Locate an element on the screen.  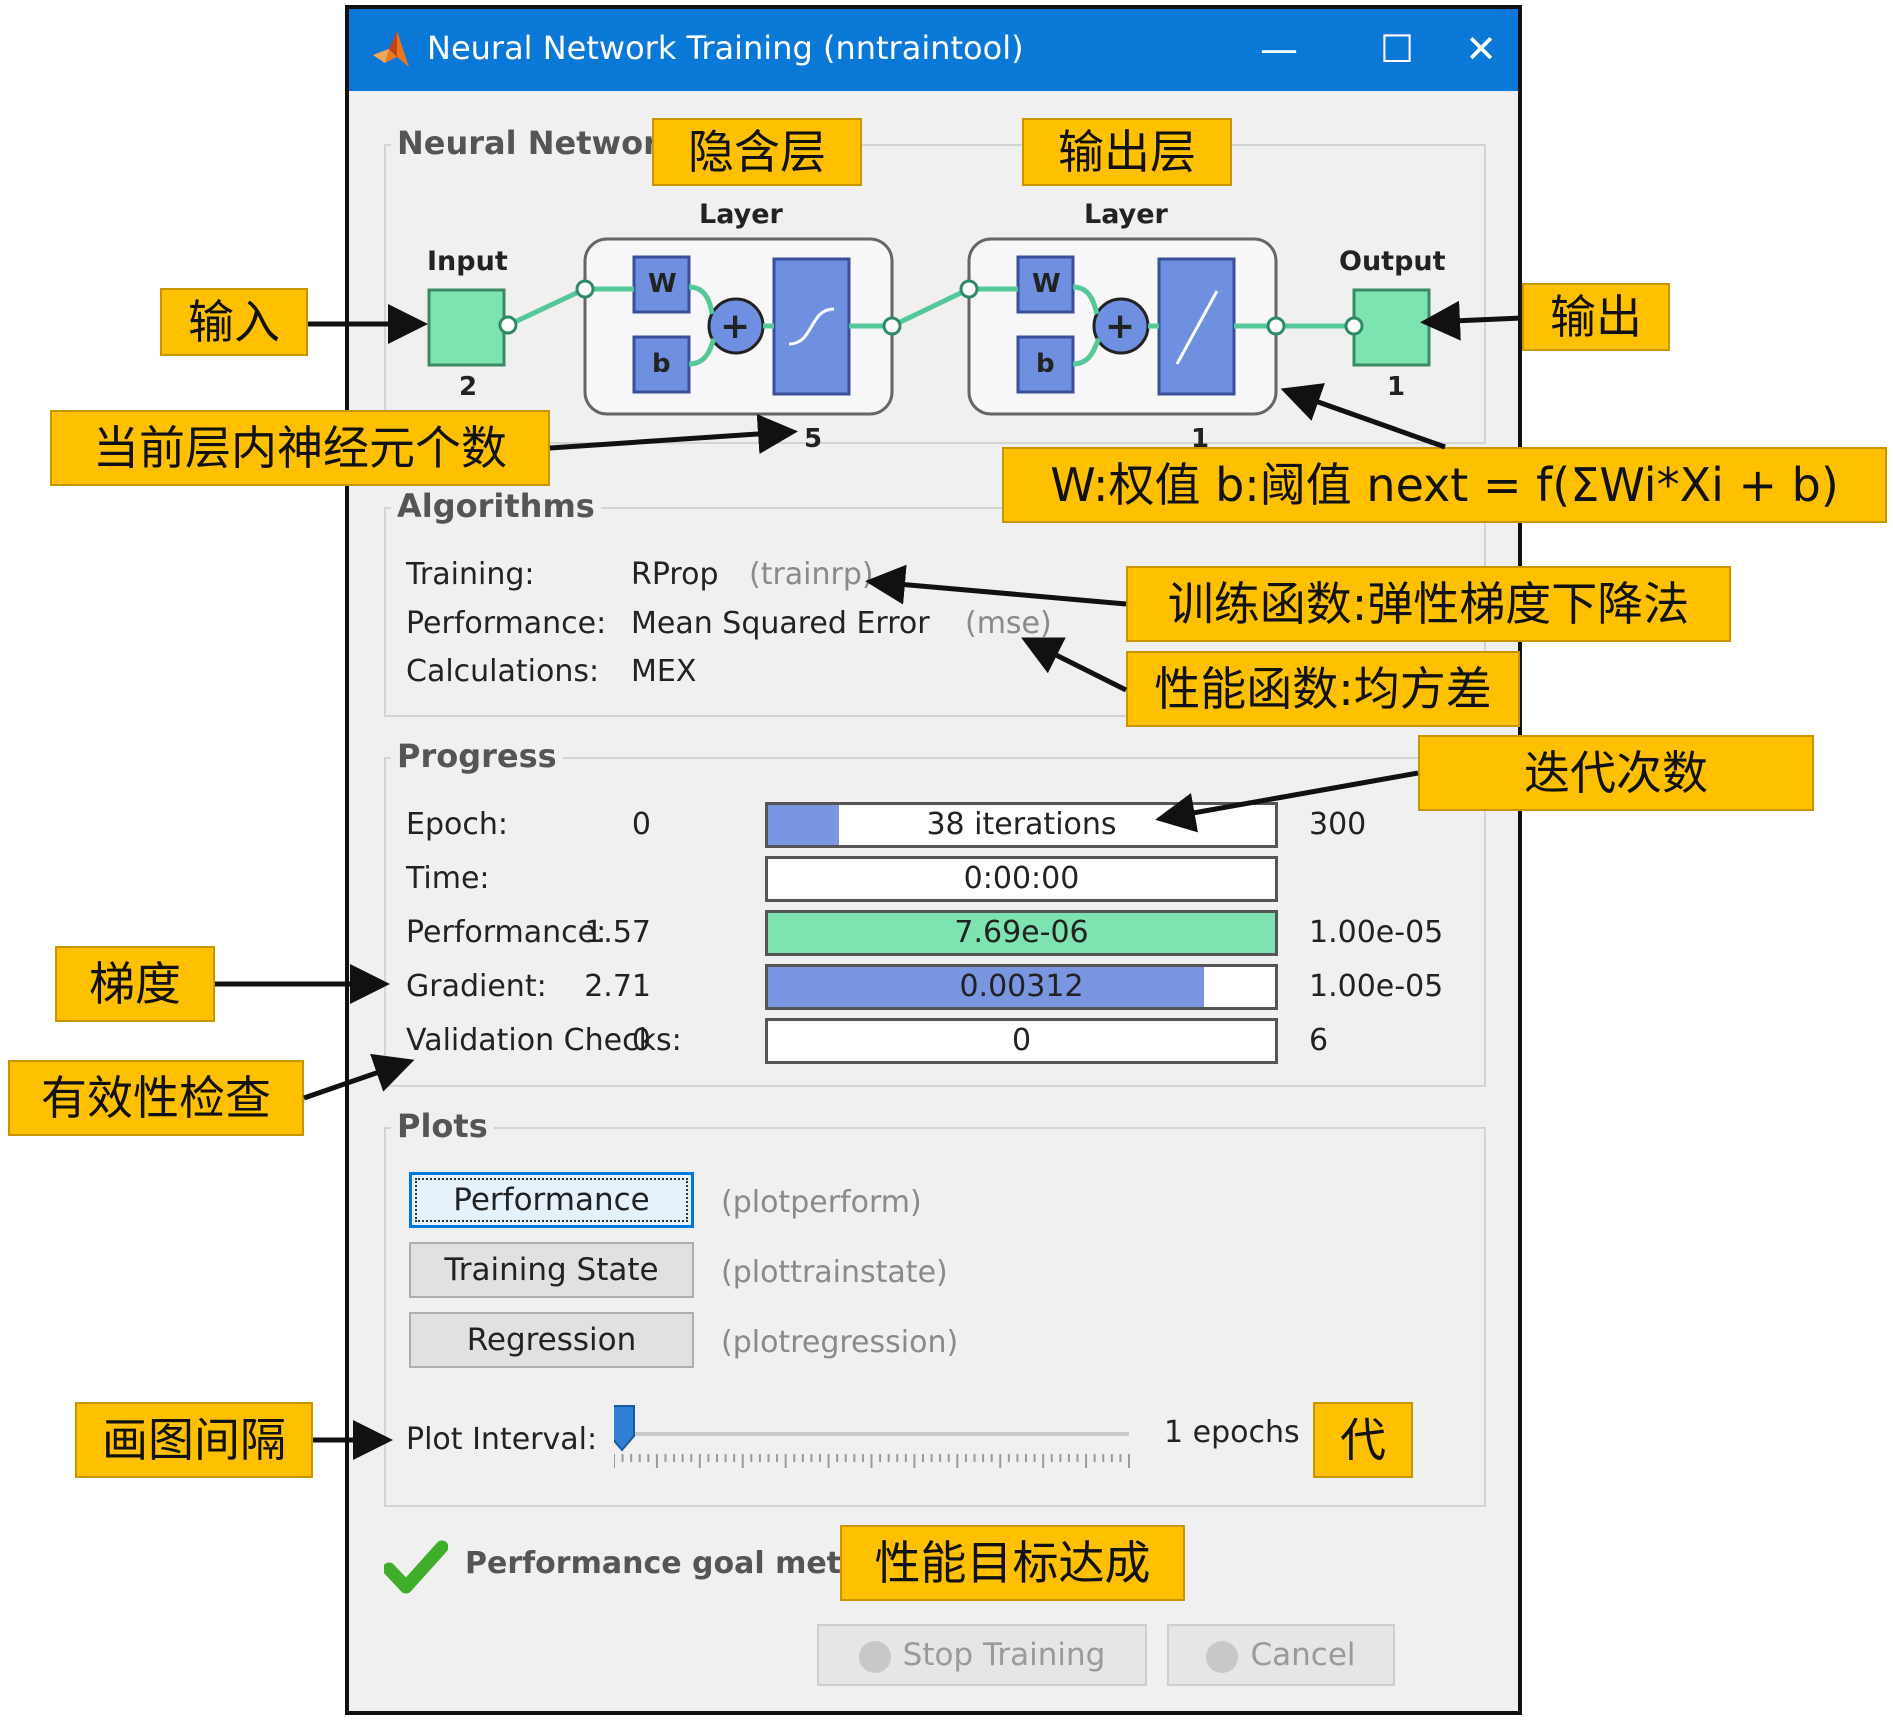
arrow-performance-fn is located at coordinates (1074, 665).